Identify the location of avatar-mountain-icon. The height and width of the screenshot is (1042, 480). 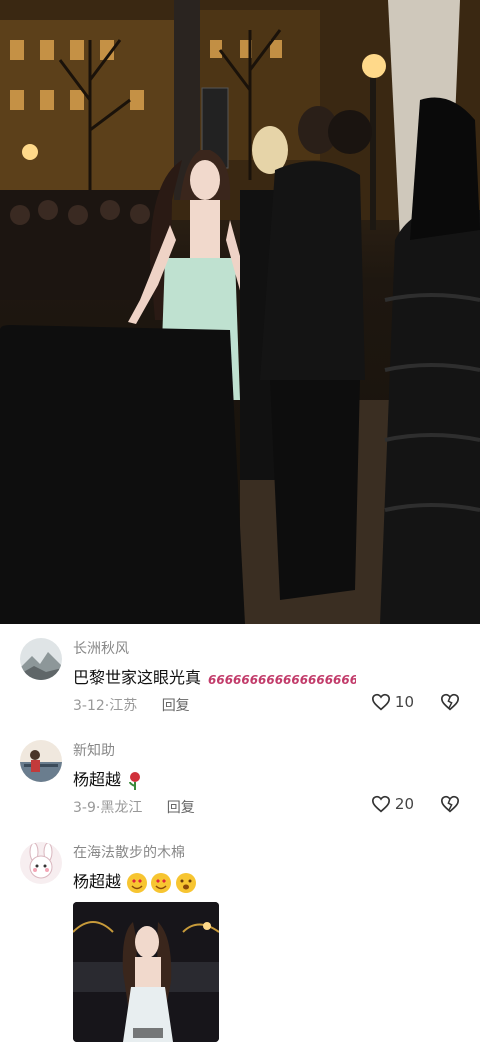
(41, 659).